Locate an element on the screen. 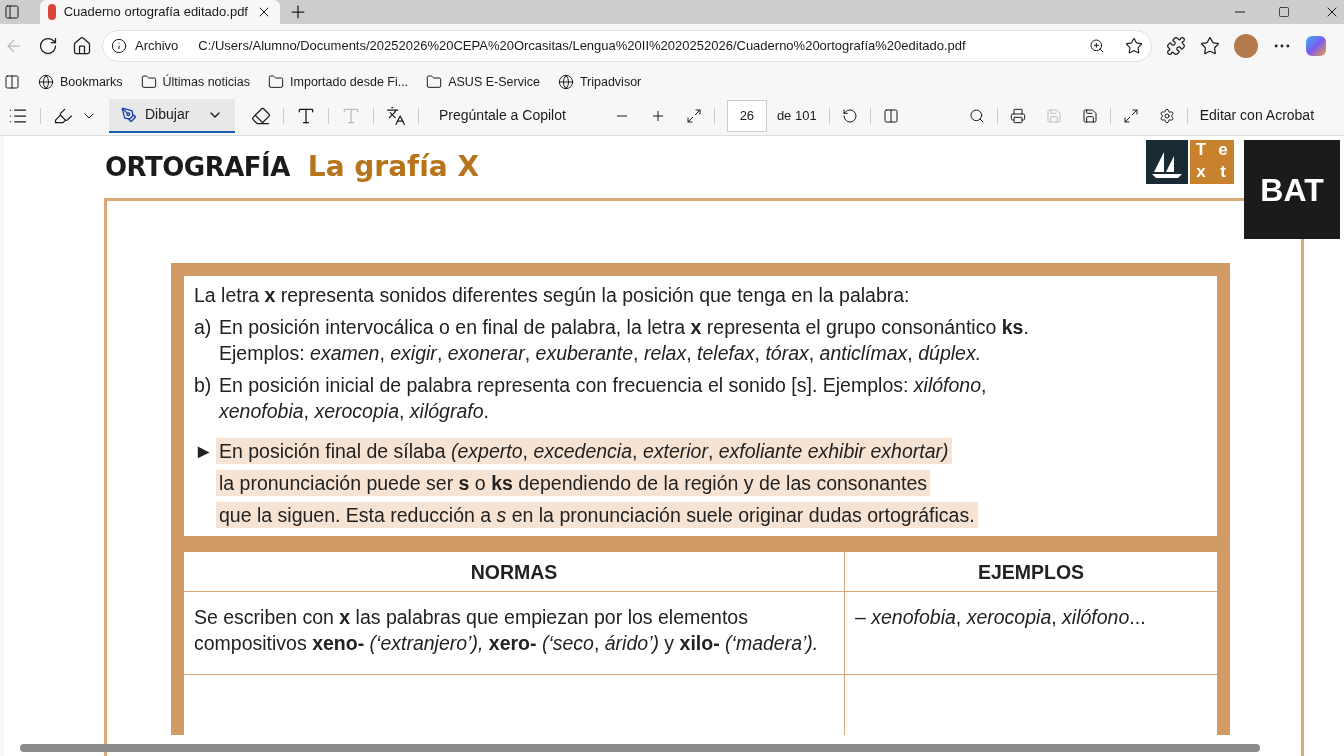 The height and width of the screenshot is (756, 1344). page-number-field: 26 is located at coordinates (746, 115).